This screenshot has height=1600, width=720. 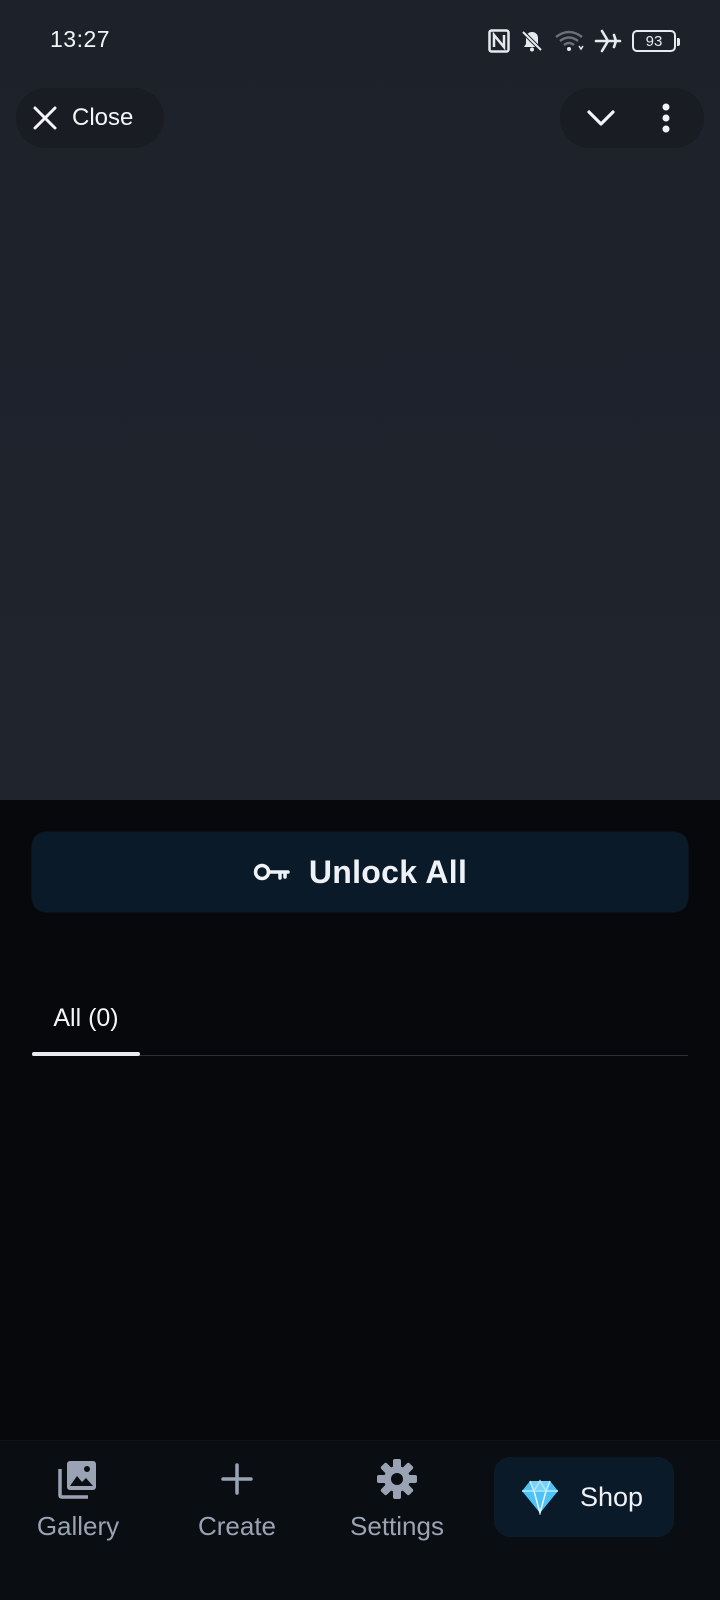 What do you see at coordinates (612, 1496) in the screenshot?
I see `shop-label: Shop` at bounding box center [612, 1496].